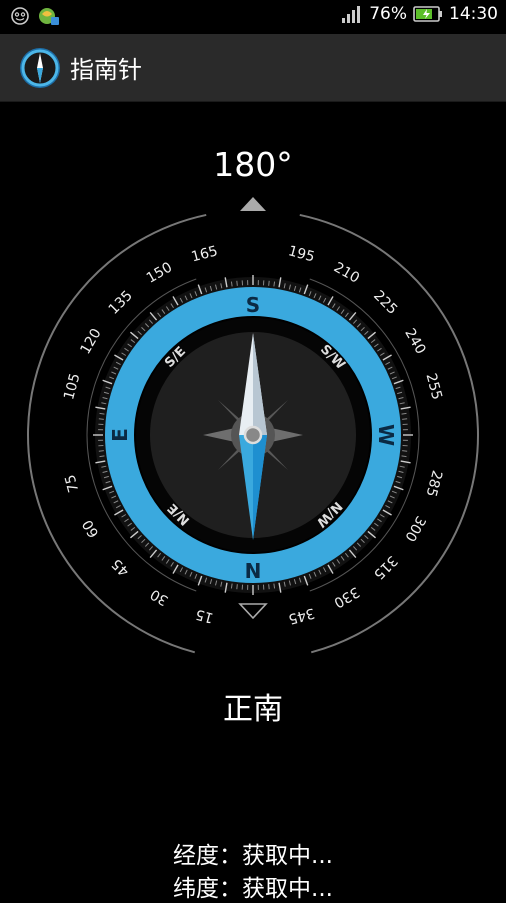 The height and width of the screenshot is (903, 506). What do you see at coordinates (49, 16) in the screenshot?
I see `app-notification-icon` at bounding box center [49, 16].